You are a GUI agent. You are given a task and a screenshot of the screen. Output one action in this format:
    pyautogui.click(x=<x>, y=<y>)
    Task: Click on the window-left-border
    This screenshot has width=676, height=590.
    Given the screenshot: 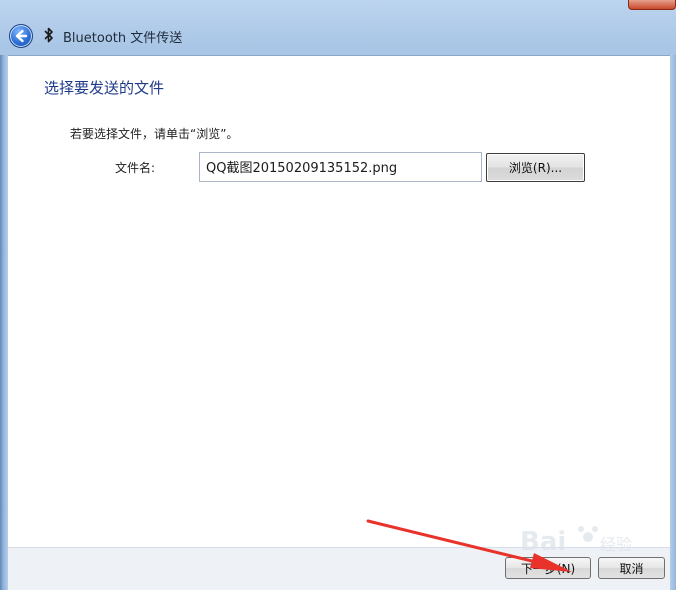 What is the action you would take?
    pyautogui.click(x=4, y=322)
    